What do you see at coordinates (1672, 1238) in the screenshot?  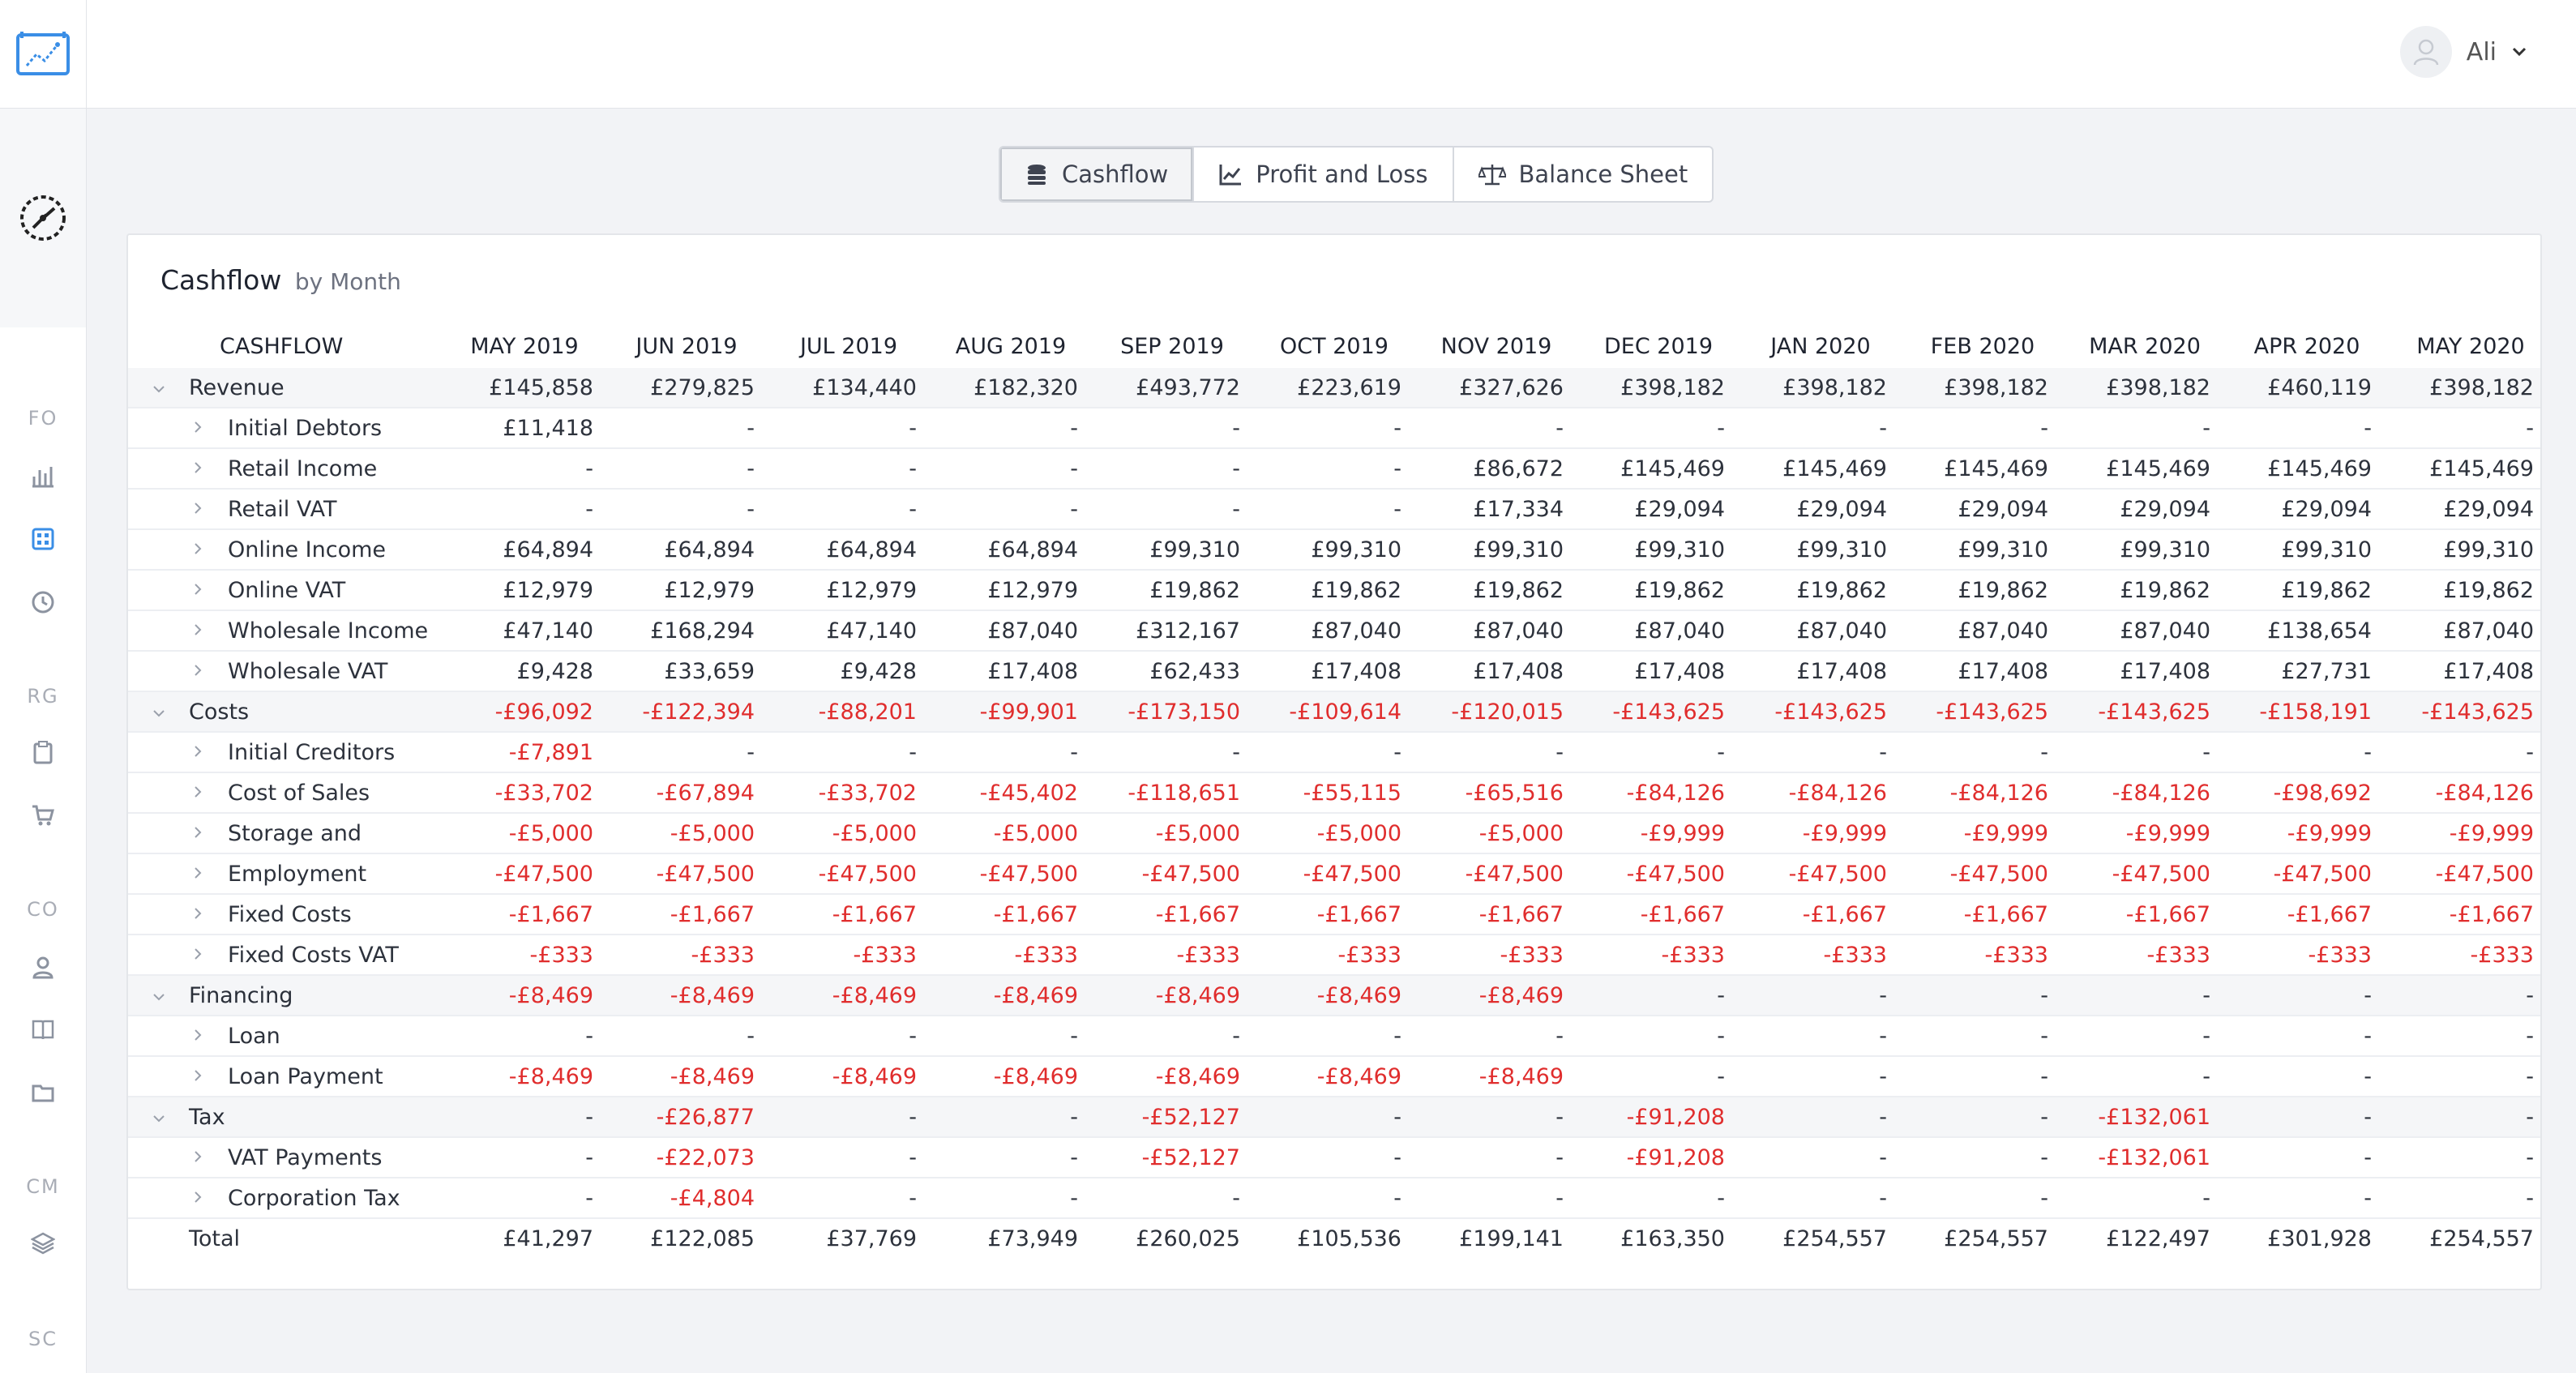 I see `table-cell: £163,350` at bounding box center [1672, 1238].